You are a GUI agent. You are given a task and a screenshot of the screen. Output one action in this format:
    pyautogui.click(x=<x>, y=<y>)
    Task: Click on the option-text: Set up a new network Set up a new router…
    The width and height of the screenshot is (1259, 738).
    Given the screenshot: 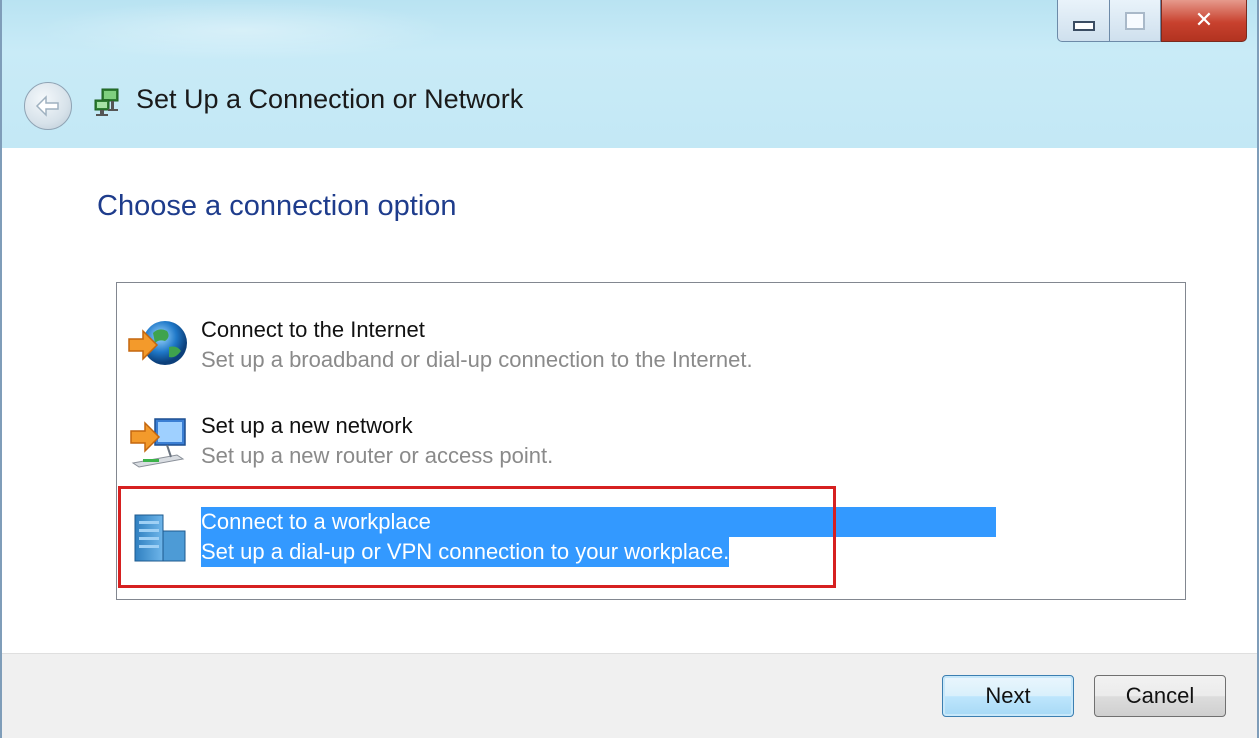 What is the action you would take?
    pyautogui.click(x=377, y=441)
    